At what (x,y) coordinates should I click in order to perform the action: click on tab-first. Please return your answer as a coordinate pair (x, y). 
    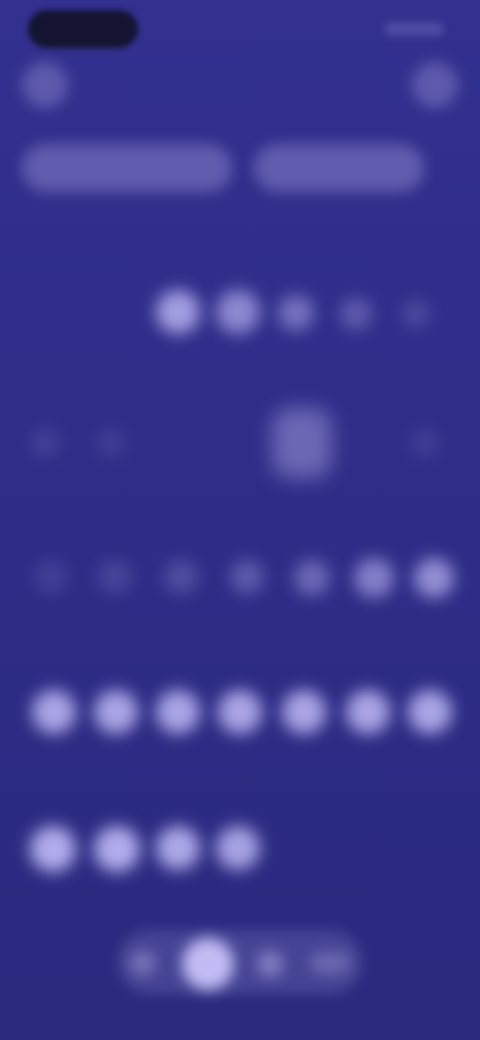
    Looking at the image, I should click on (127, 168).